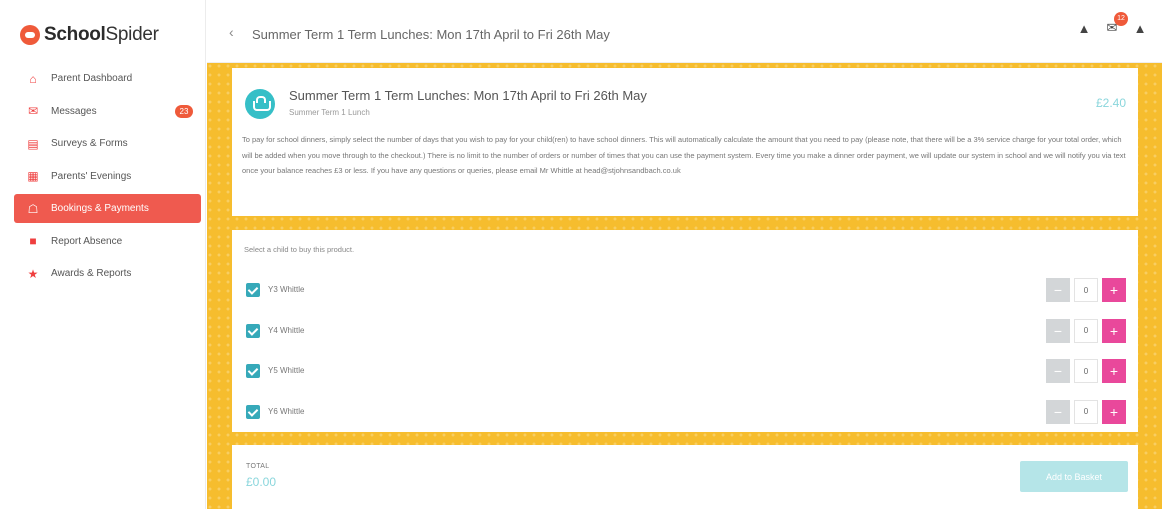 The width and height of the screenshot is (1162, 509). What do you see at coordinates (87, 241) in the screenshot?
I see `sidebar-item-label: Report Absence` at bounding box center [87, 241].